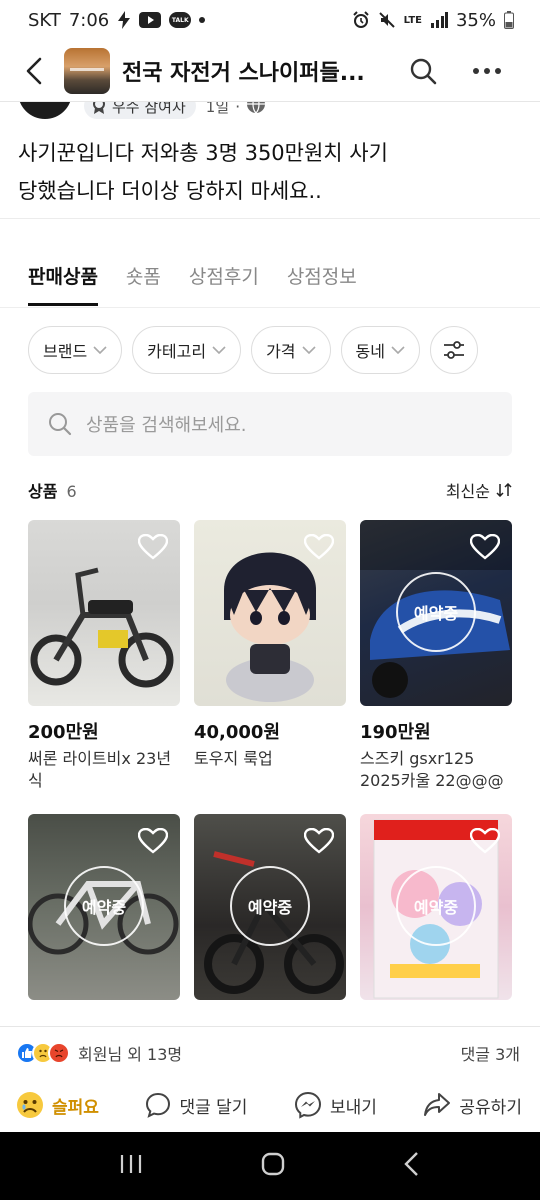 Image resolution: width=540 pixels, height=1200 pixels. I want to click on filter-settings-button, so click(453, 350).